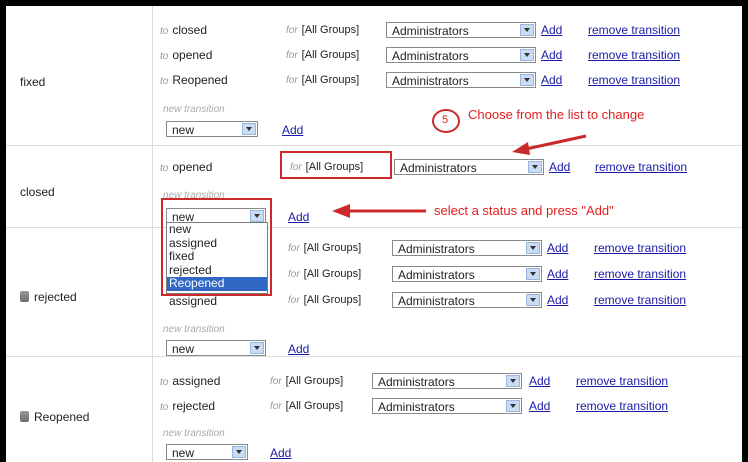 The height and width of the screenshot is (462, 748). What do you see at coordinates (556, 114) in the screenshot?
I see `choose-annotation: Choose from the list to change` at bounding box center [556, 114].